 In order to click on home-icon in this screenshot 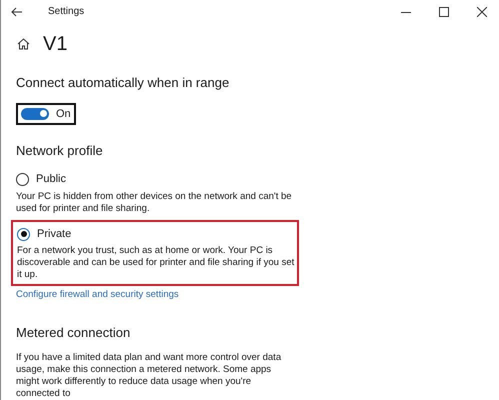, I will do `click(23, 44)`.